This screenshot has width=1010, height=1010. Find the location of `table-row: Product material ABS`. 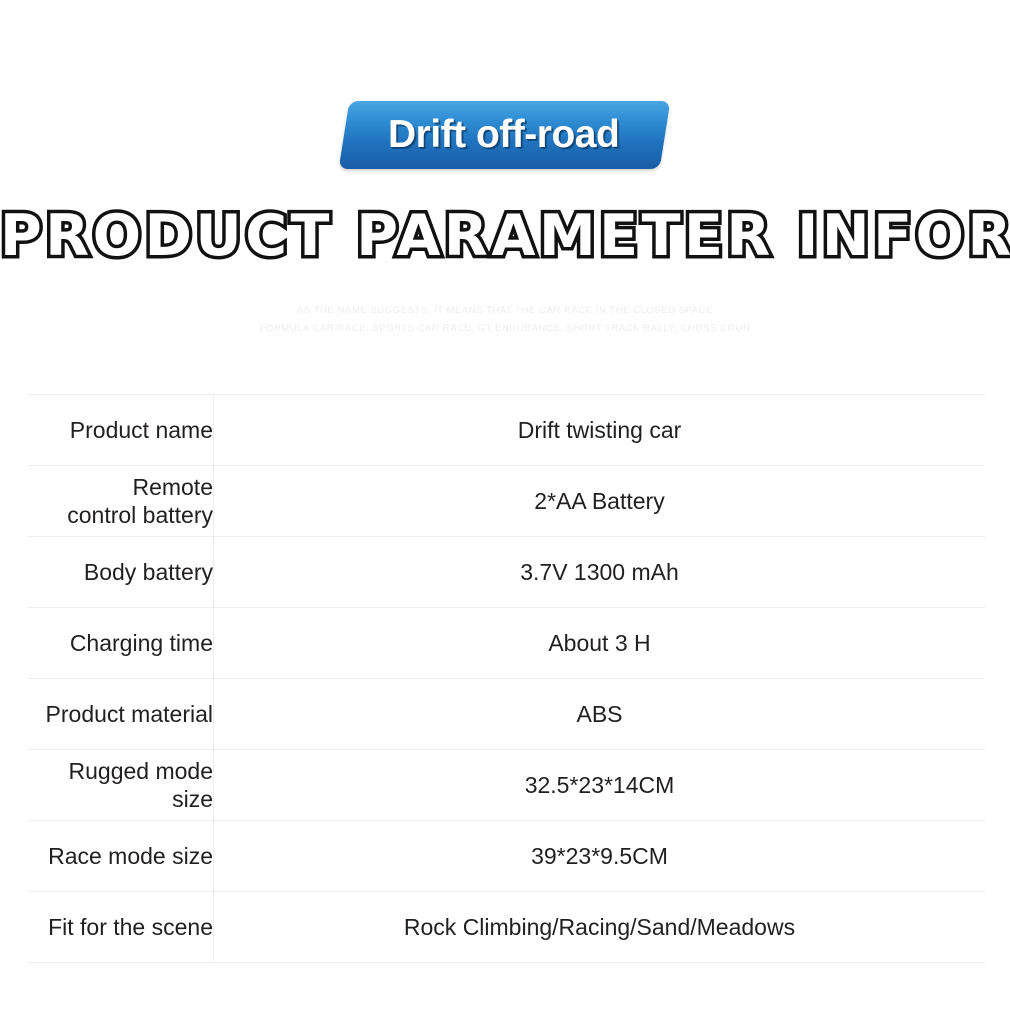

table-row: Product material ABS is located at coordinates (506, 714).